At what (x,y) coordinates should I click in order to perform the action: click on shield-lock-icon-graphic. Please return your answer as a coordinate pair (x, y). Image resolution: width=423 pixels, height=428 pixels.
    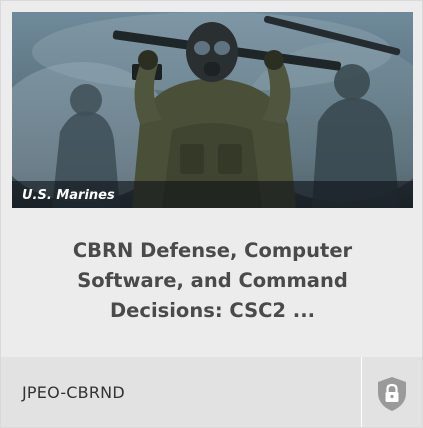
    Looking at the image, I should click on (392, 394).